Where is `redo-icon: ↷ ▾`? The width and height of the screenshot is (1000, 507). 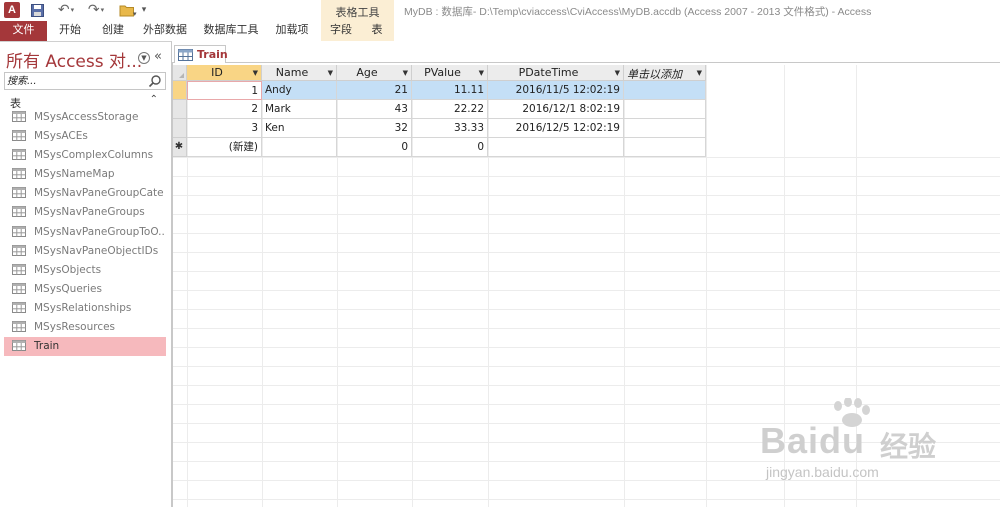 redo-icon: ↷ ▾ is located at coordinates (96, 10).